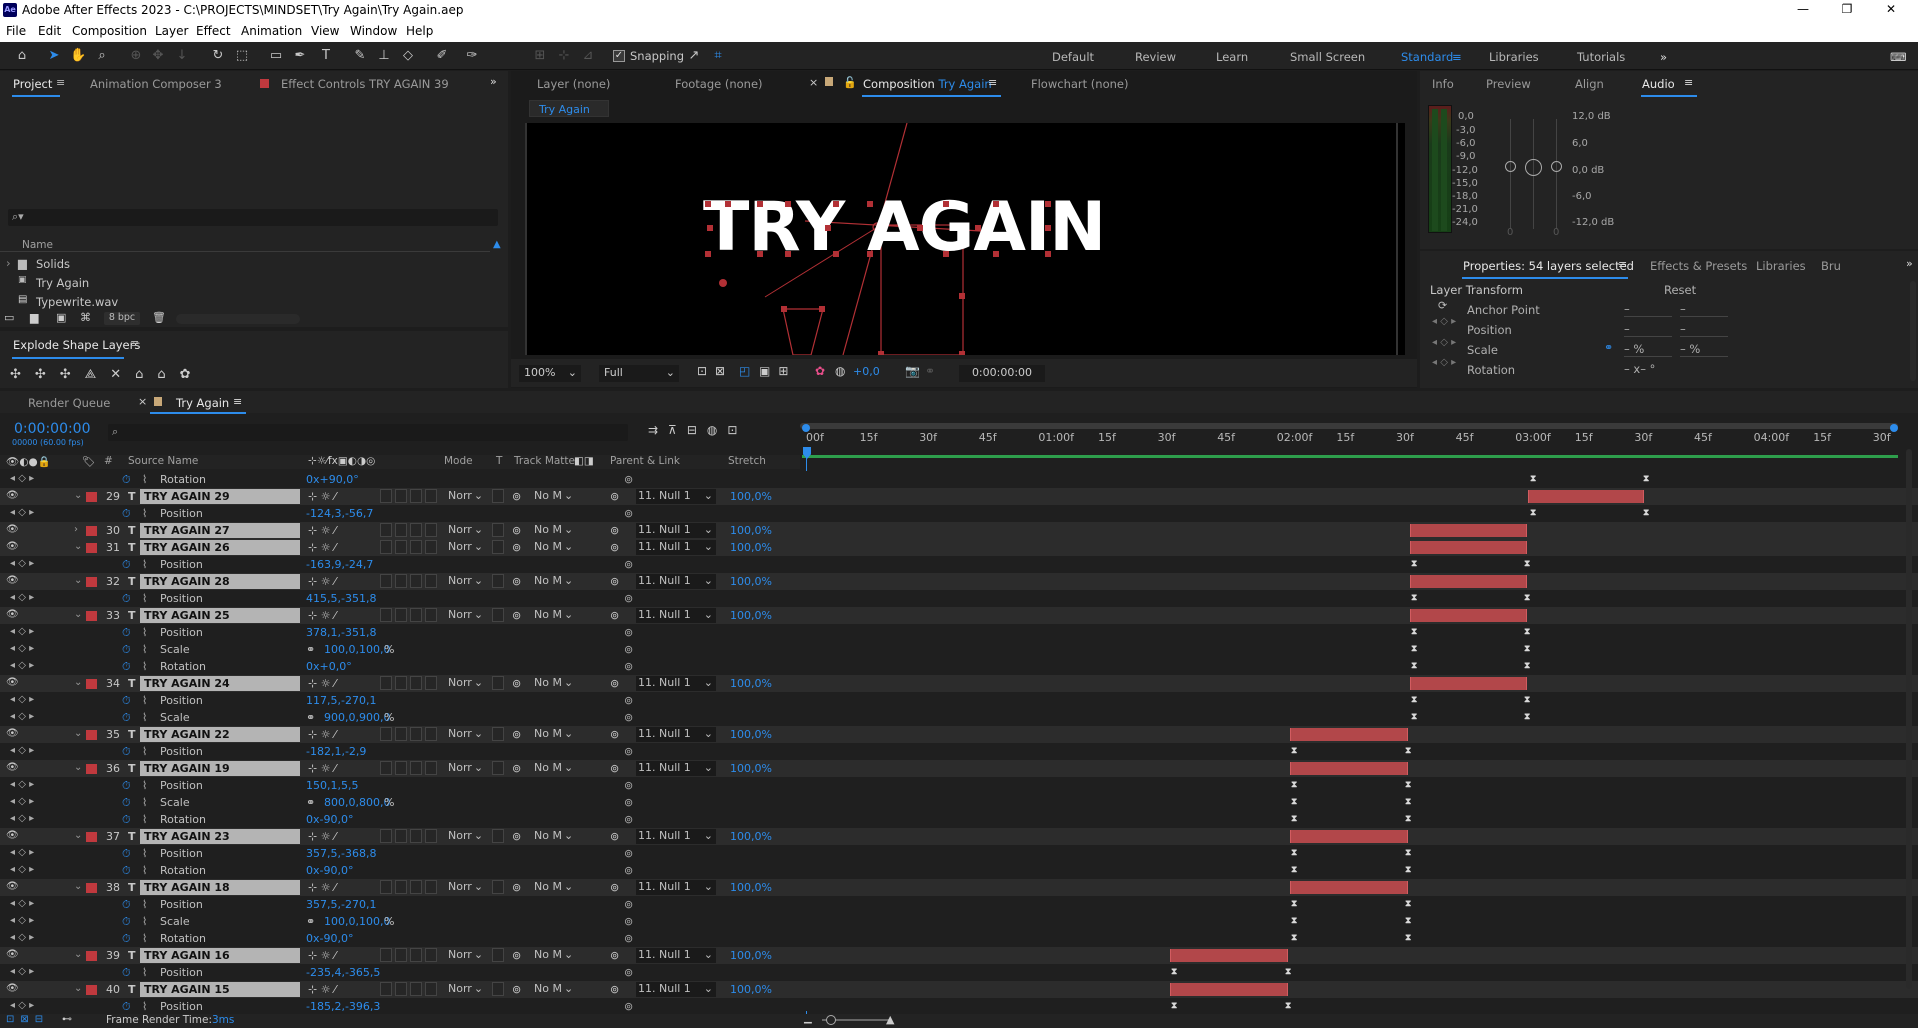  I want to click on selection-tool-icon: ➤, so click(54, 56).